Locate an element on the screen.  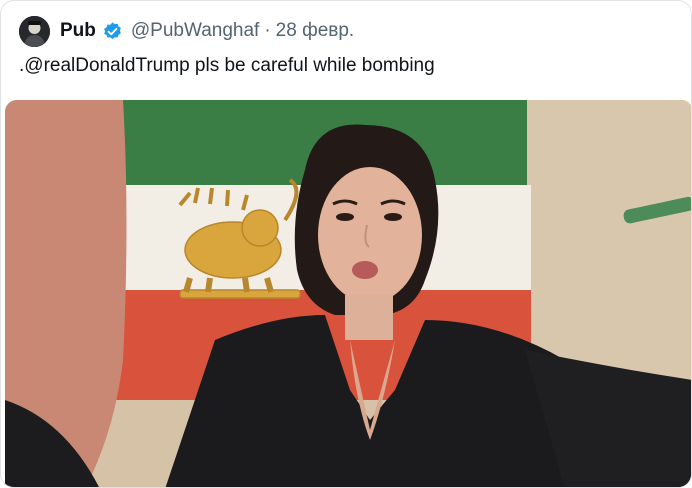
author-handle: @PubWanghaf is located at coordinates (195, 31).